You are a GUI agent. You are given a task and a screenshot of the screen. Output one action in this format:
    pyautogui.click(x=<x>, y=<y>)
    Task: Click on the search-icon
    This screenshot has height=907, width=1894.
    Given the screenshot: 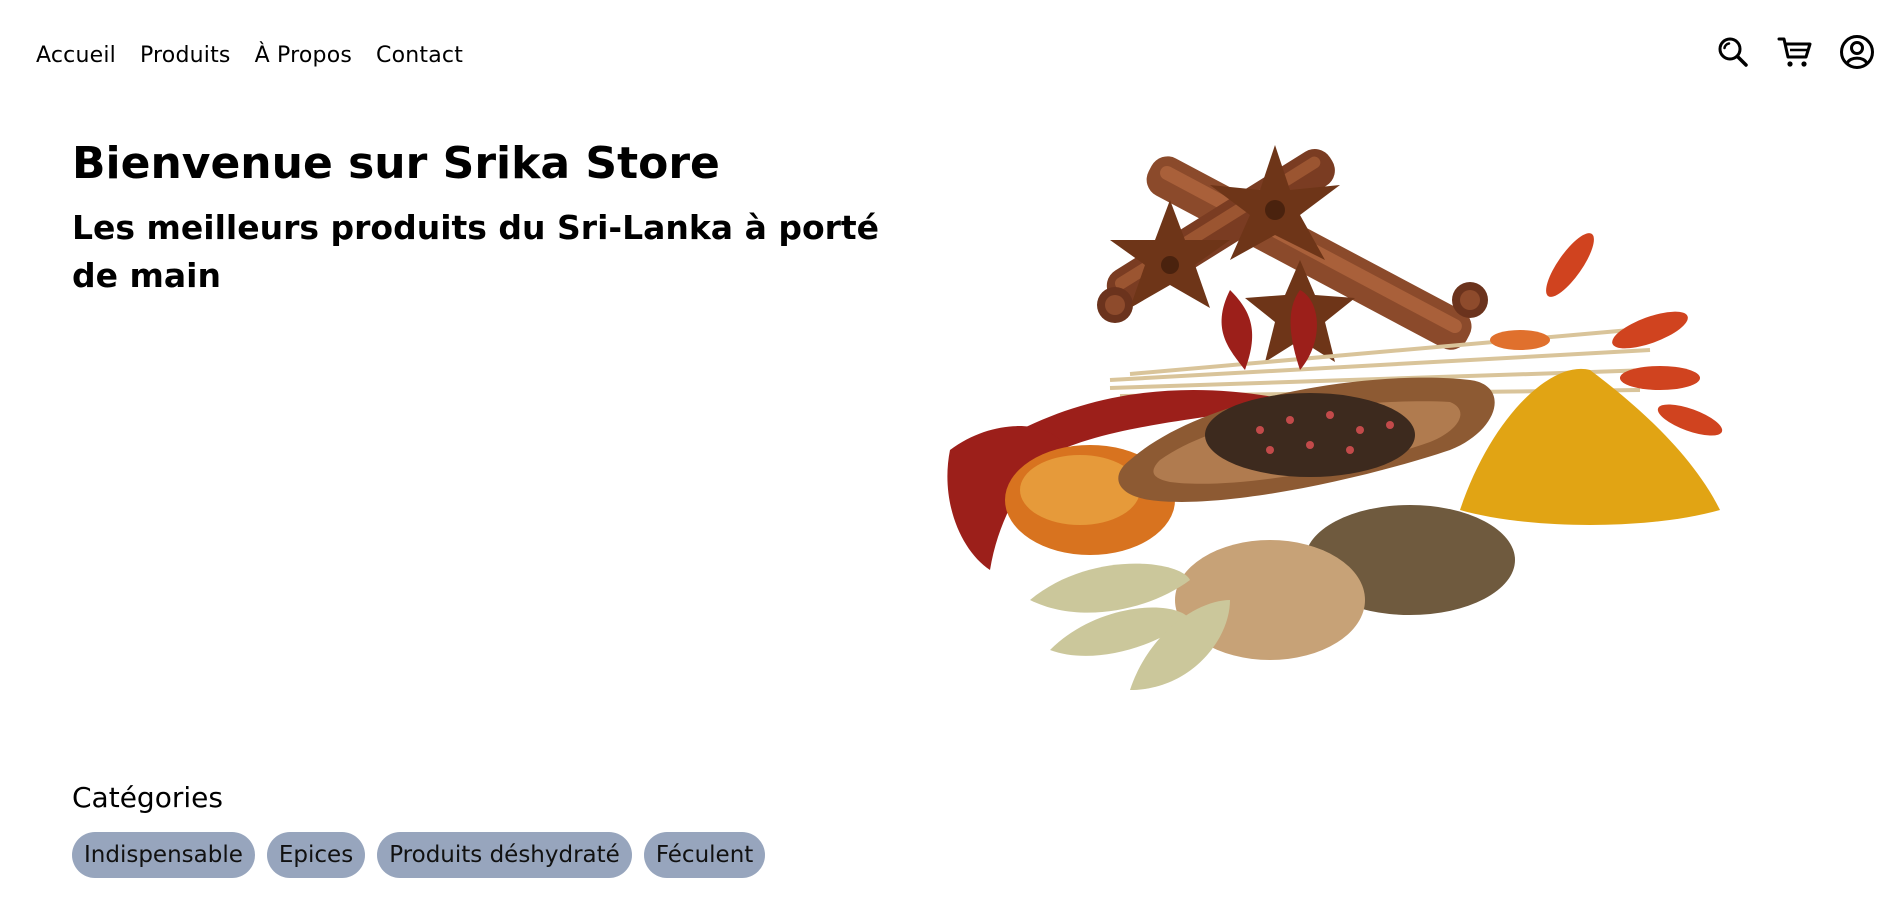 What is the action you would take?
    pyautogui.click(x=1733, y=52)
    